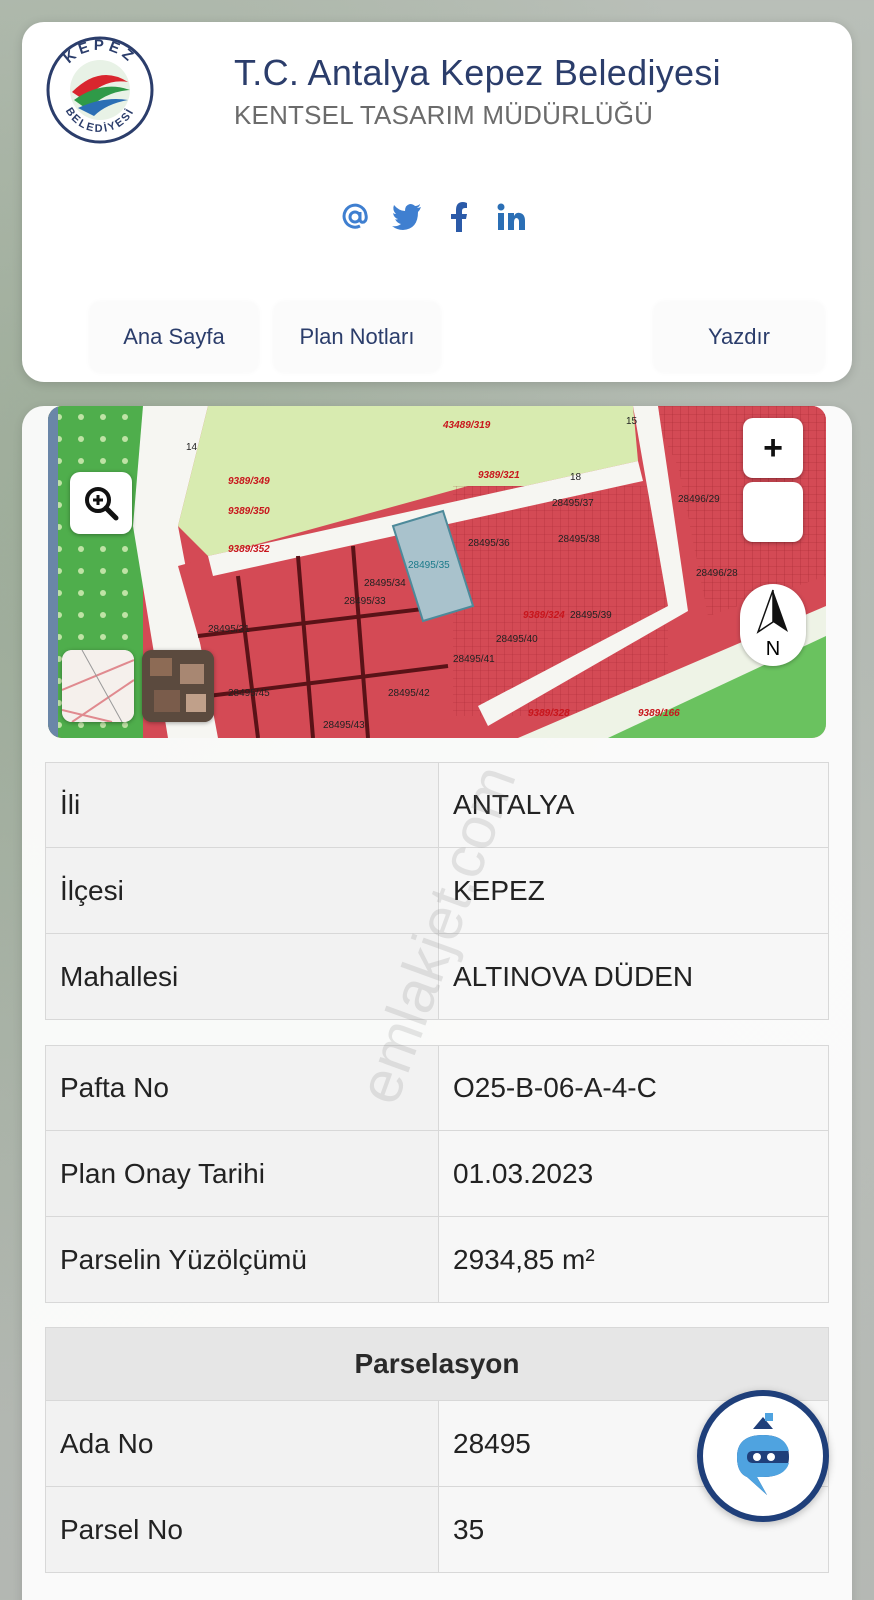  I want to click on linkedin-icon, so click(511, 217).